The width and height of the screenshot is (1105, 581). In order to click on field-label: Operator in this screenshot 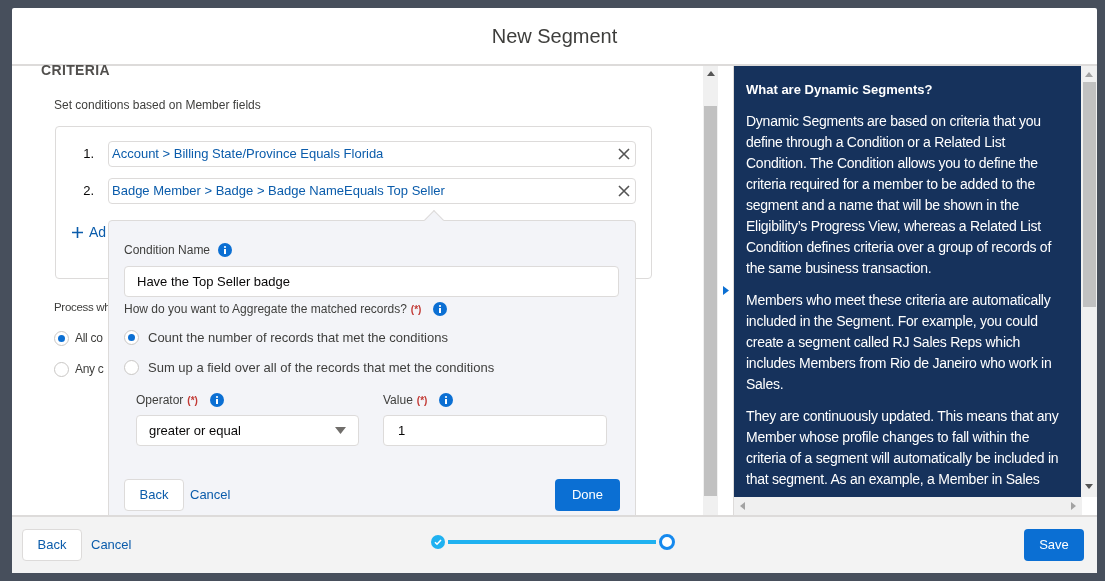, I will do `click(160, 400)`.